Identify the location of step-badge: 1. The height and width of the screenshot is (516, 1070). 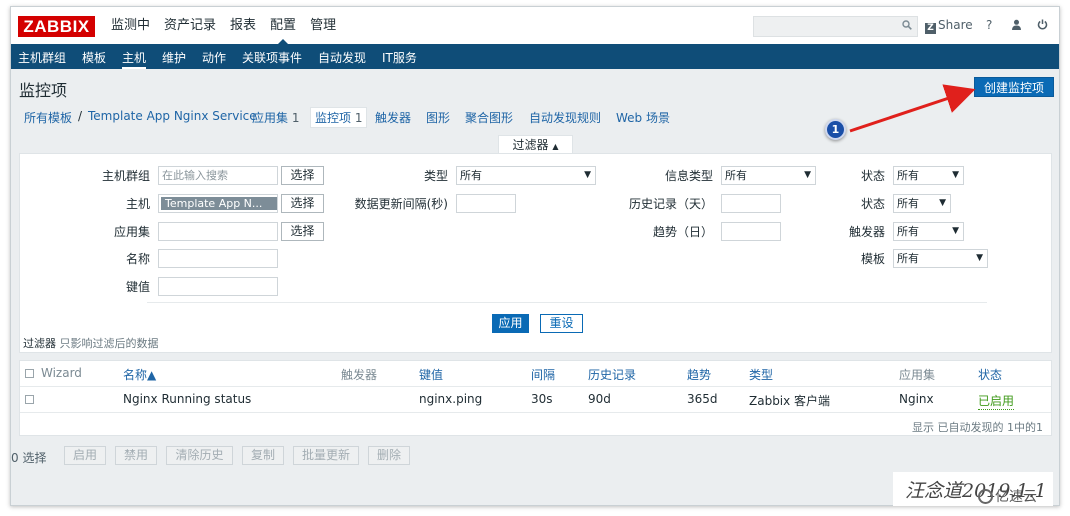
(835, 129).